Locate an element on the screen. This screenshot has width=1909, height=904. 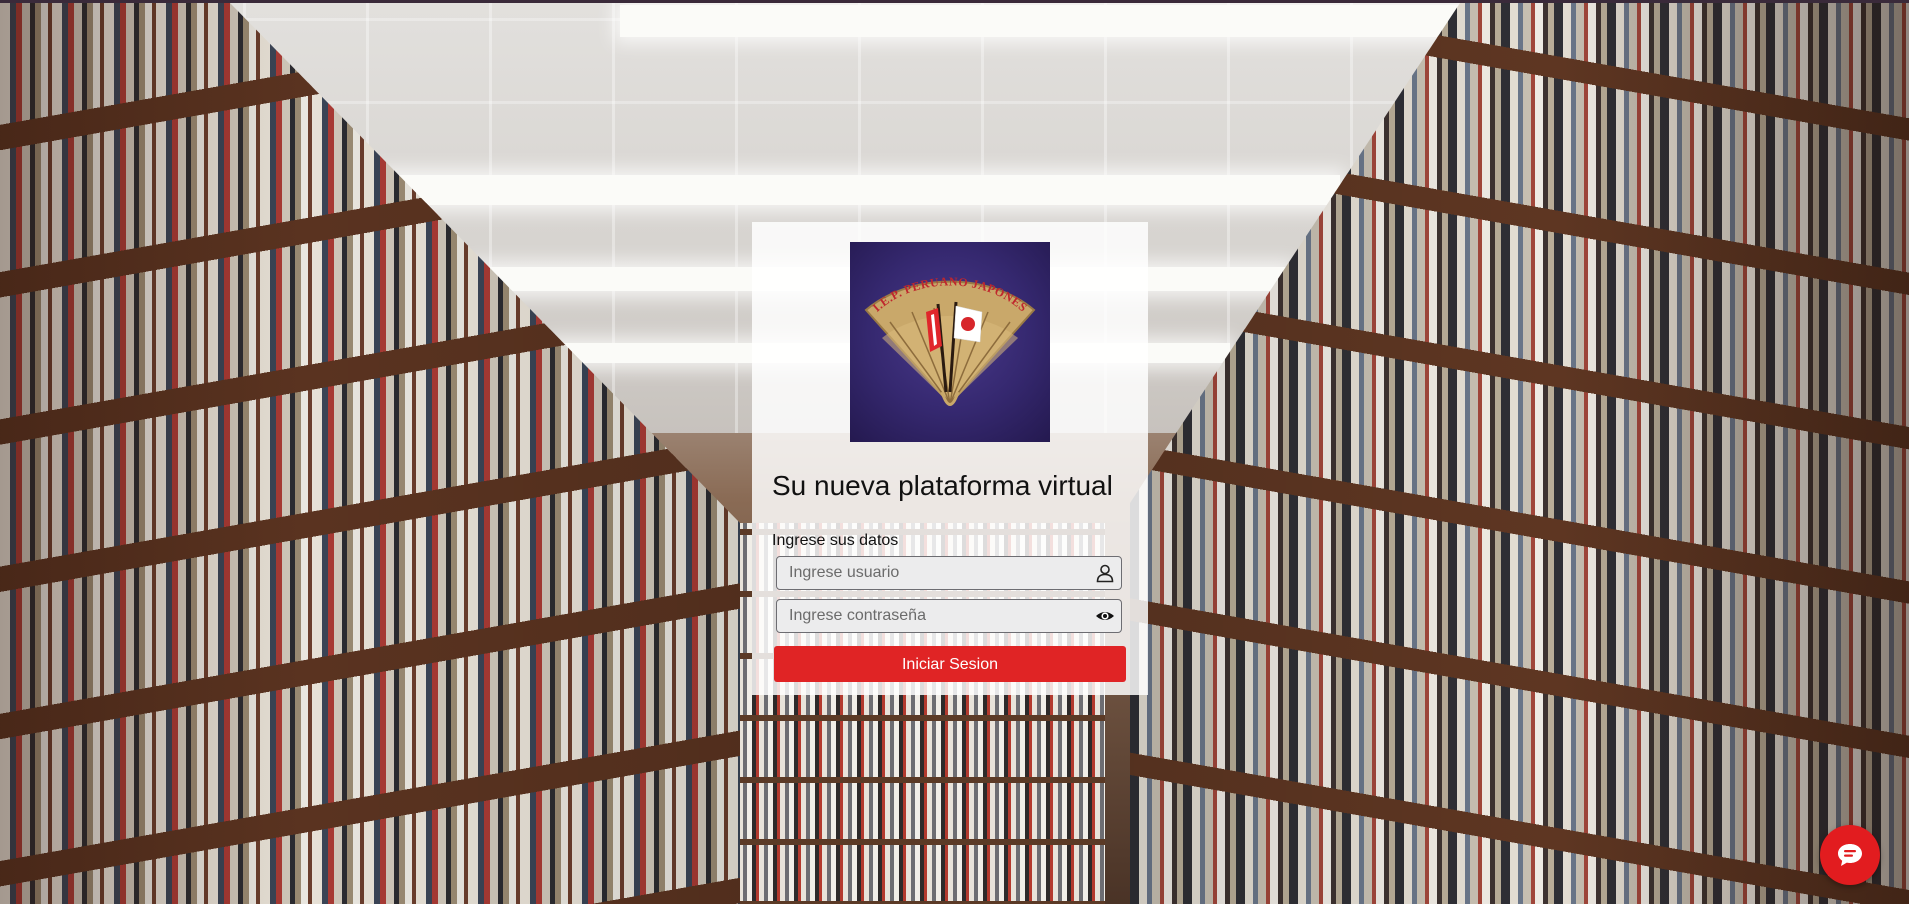
school-logo-emblem: I.E.P. PERUANO JAPONES is located at coordinates (950, 340).